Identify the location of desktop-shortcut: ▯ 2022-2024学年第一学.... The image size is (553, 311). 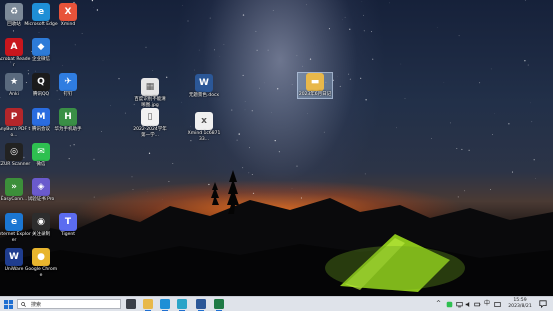
(150, 123).